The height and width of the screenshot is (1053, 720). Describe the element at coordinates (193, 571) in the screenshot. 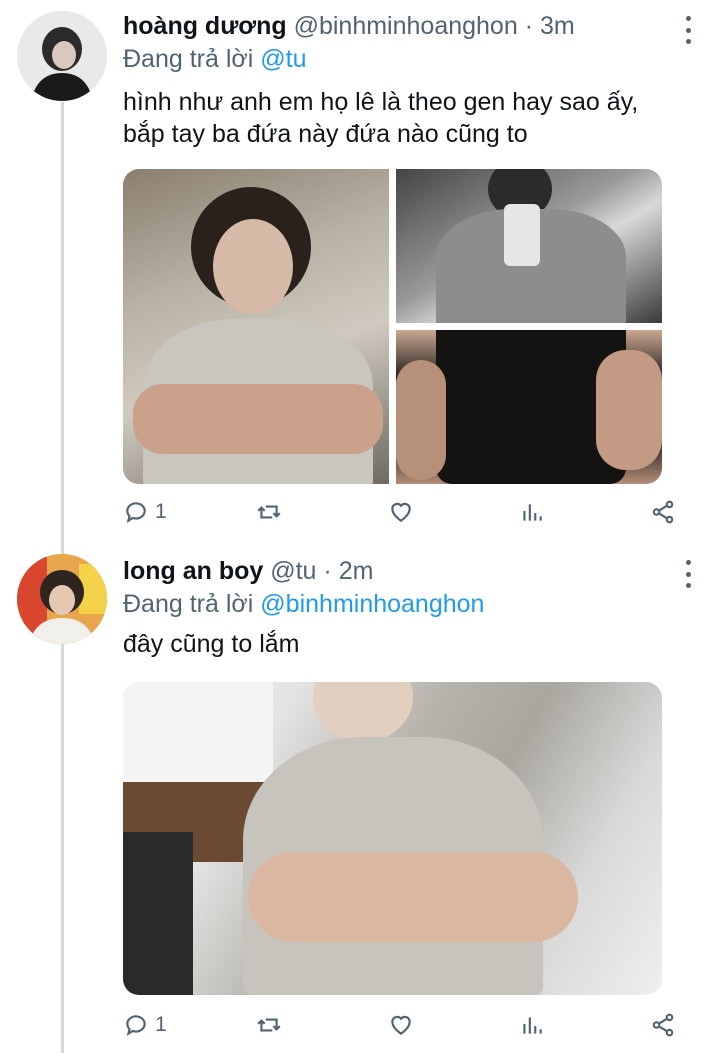

I see `display-name: long an boy` at that location.